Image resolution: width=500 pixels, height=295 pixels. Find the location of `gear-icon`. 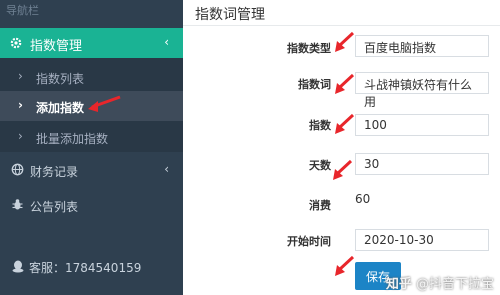

gear-icon is located at coordinates (16, 43).